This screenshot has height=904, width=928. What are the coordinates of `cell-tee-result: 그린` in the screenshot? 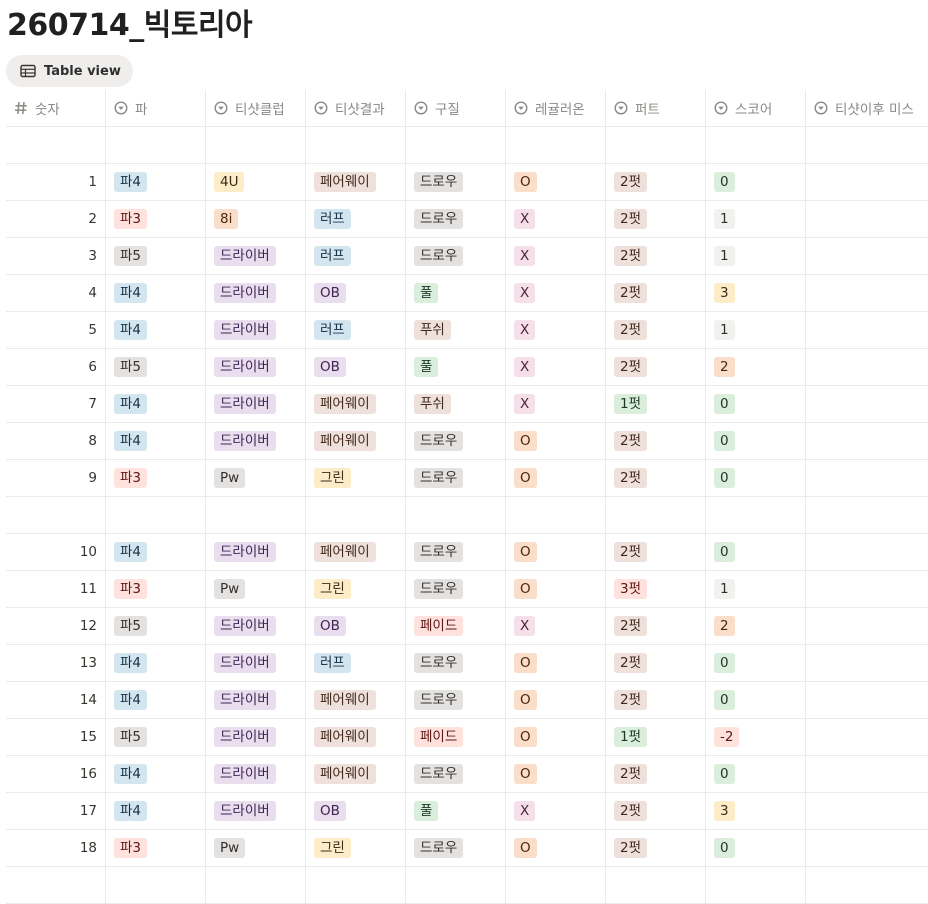 It's located at (356, 478).